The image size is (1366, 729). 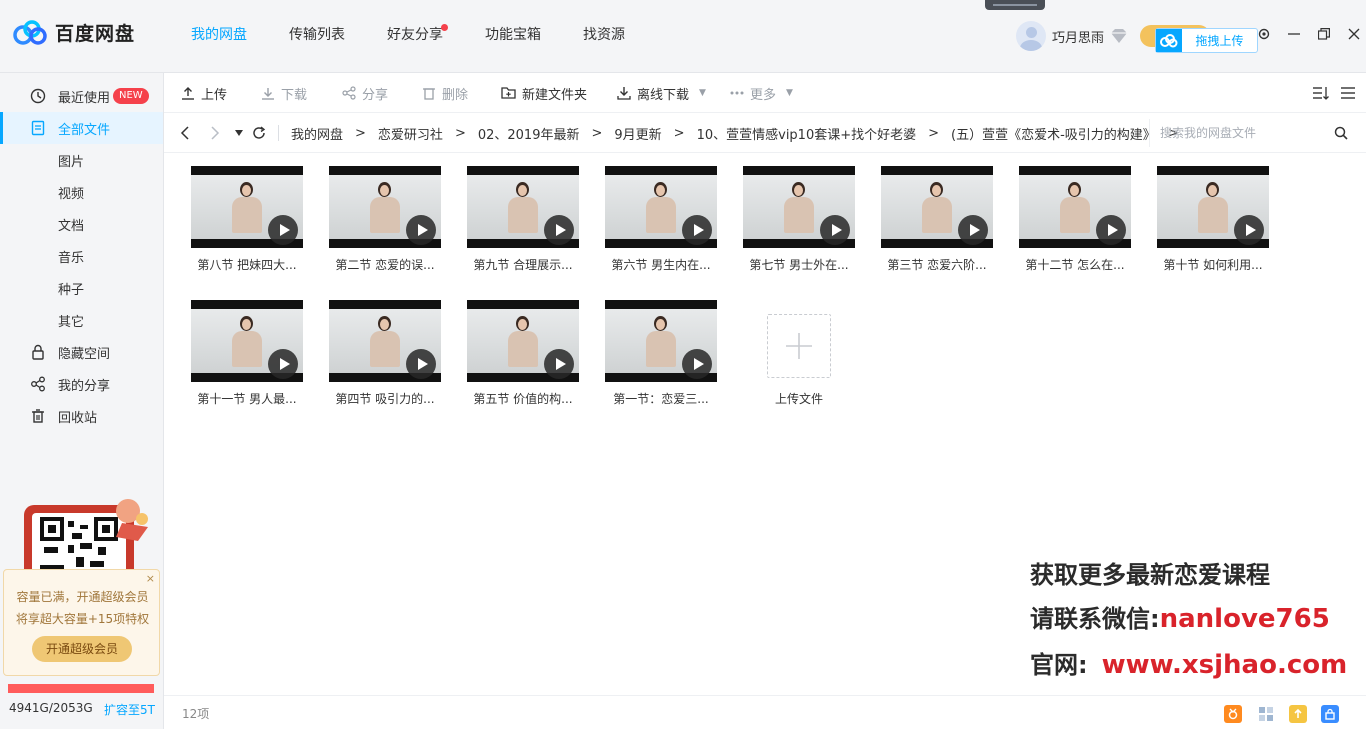 What do you see at coordinates (1150, 572) in the screenshot?
I see `watermark-line-1: 获取更多最新恋爱课程` at bounding box center [1150, 572].